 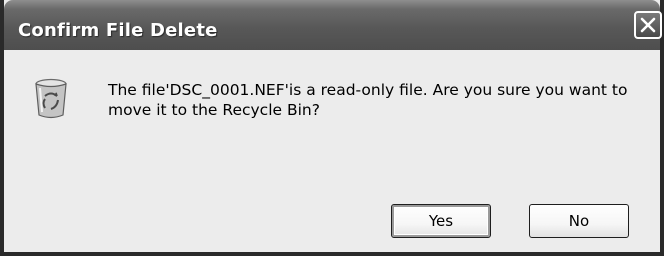 I want to click on no-button: No, so click(x=579, y=221).